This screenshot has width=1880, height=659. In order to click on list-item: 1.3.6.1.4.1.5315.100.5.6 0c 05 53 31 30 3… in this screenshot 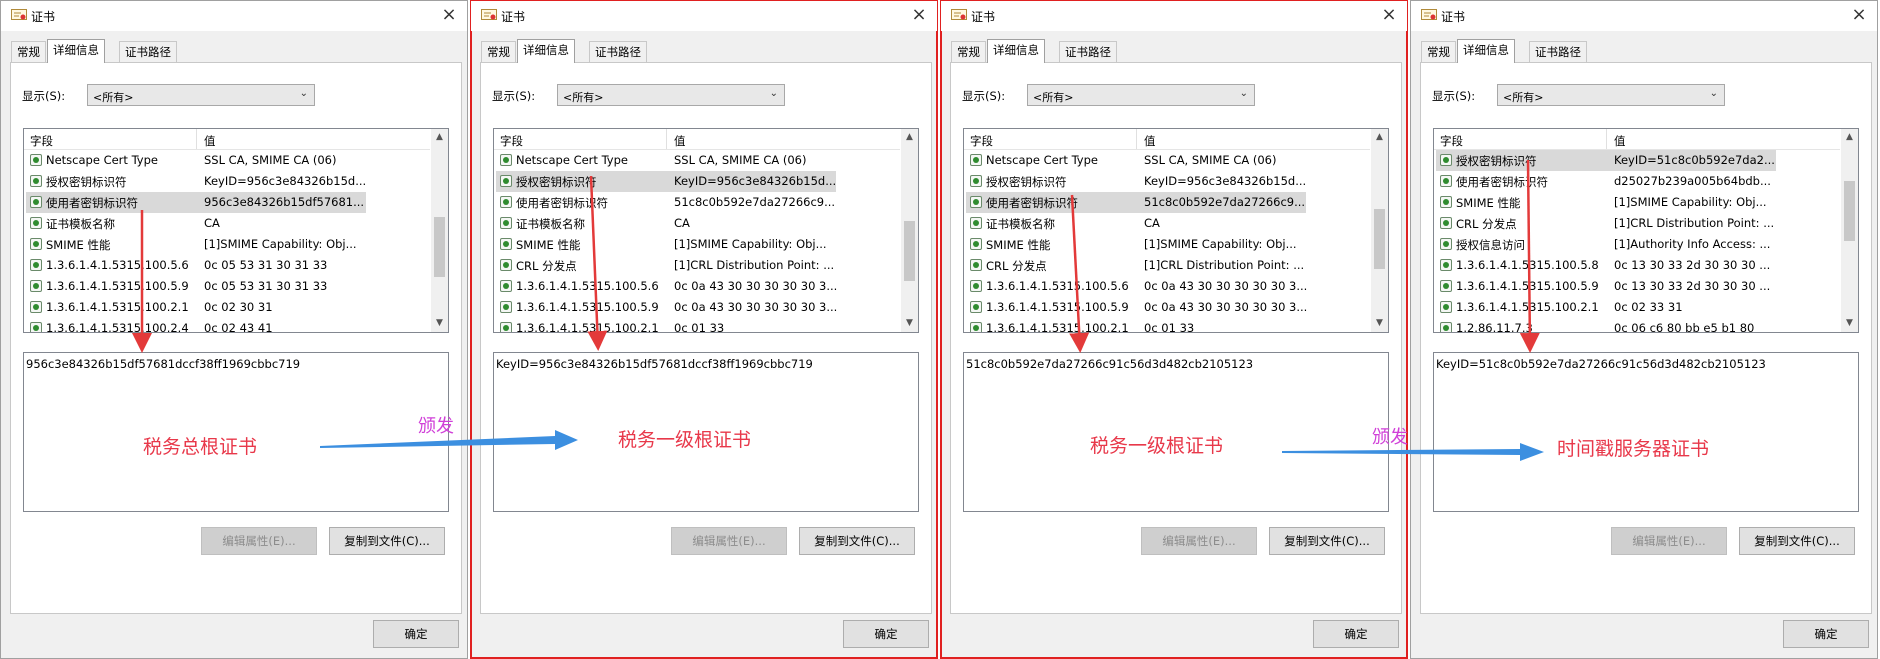, I will do `click(220, 265)`.